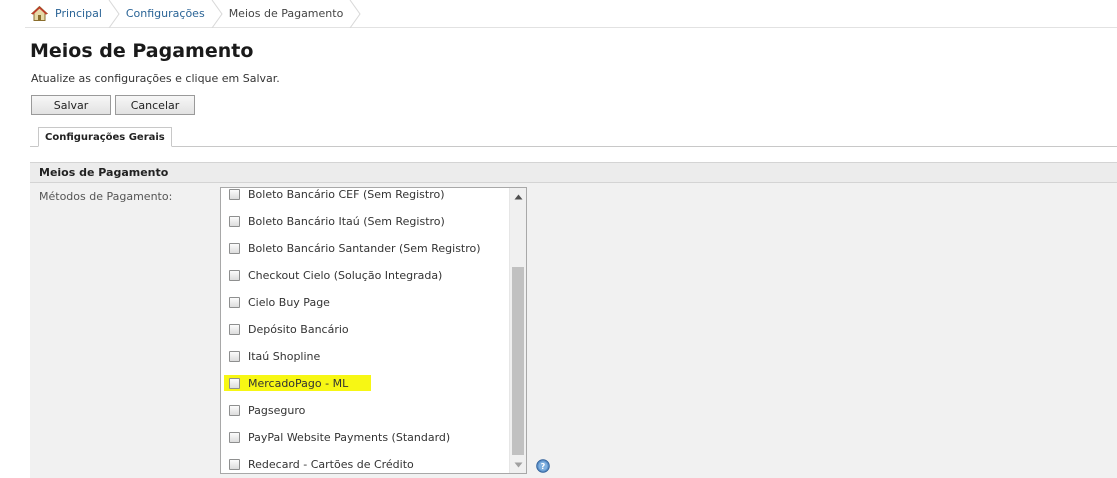 Image resolution: width=1117 pixels, height=478 pixels. What do you see at coordinates (365, 410) in the screenshot?
I see `list-item: Pagseguro` at bounding box center [365, 410].